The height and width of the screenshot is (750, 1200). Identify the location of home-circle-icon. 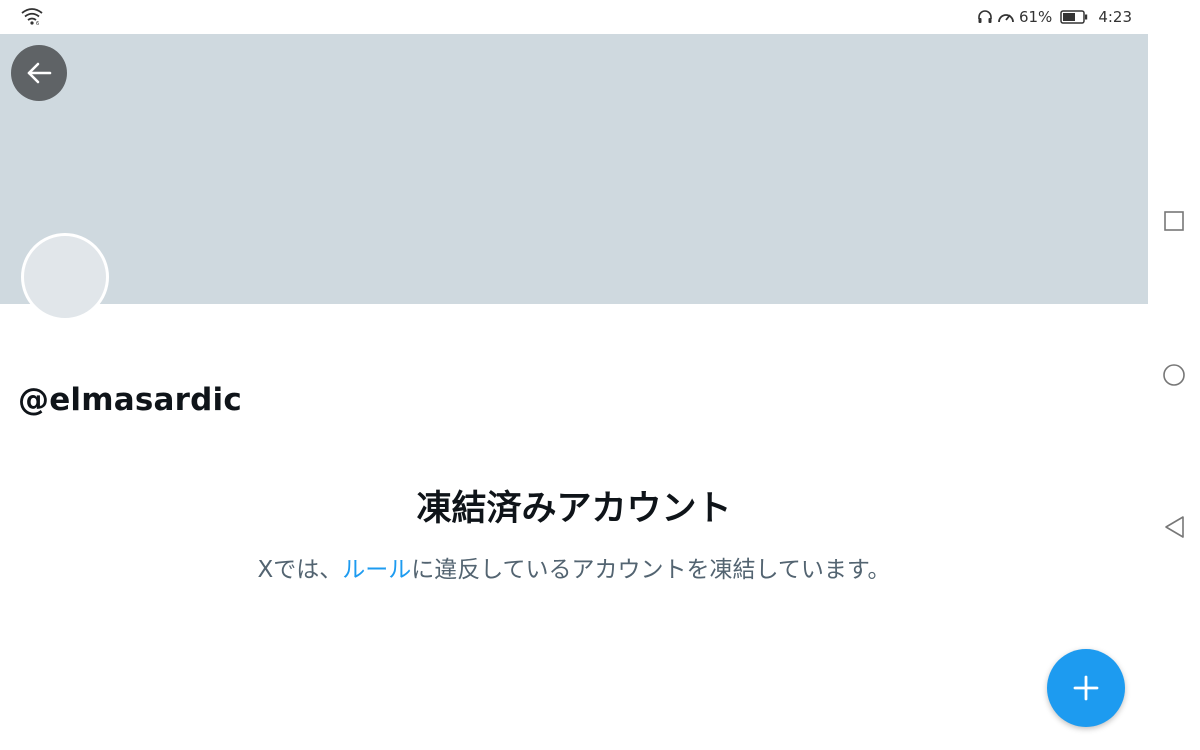
(1174, 375).